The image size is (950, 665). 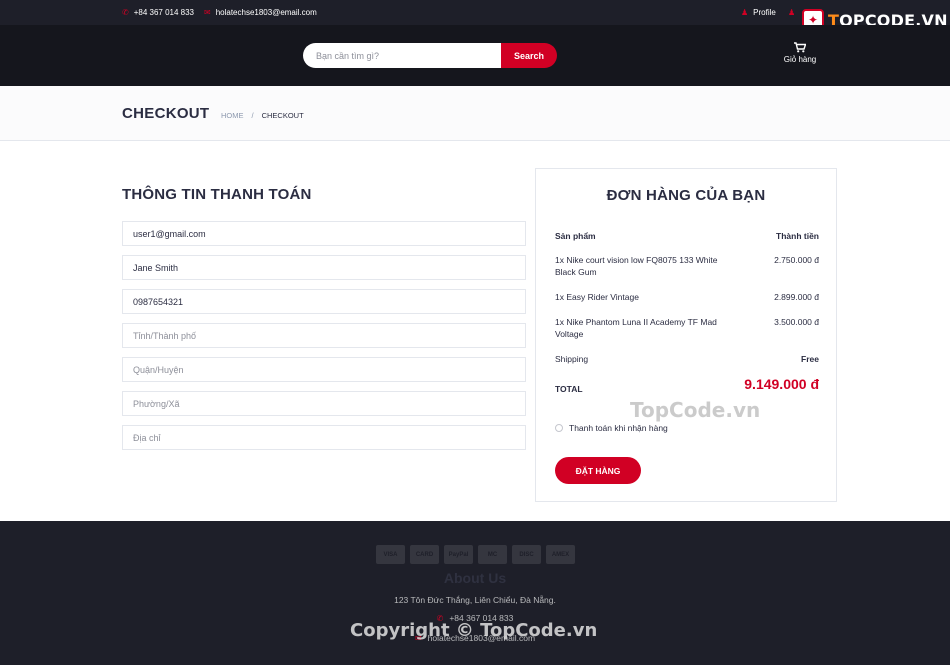 I want to click on footer-phone: ✆ +84 367 014 833, so click(x=475, y=618).